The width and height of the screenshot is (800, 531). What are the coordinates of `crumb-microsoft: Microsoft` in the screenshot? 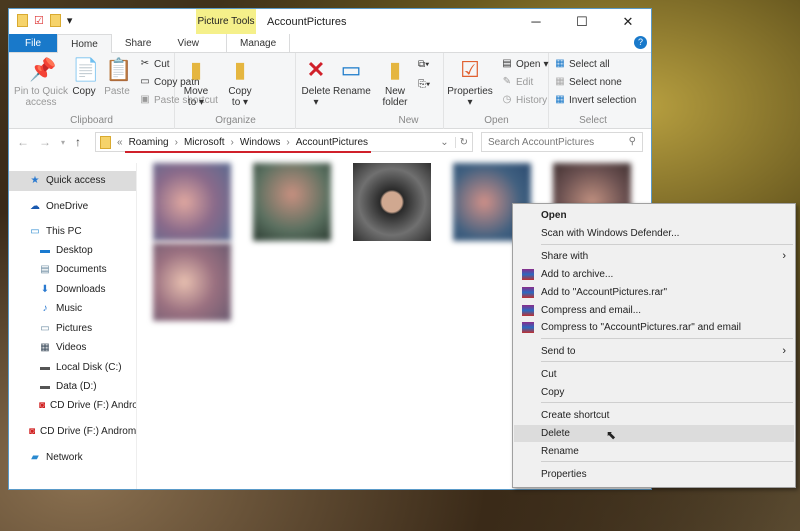 It's located at (204, 142).